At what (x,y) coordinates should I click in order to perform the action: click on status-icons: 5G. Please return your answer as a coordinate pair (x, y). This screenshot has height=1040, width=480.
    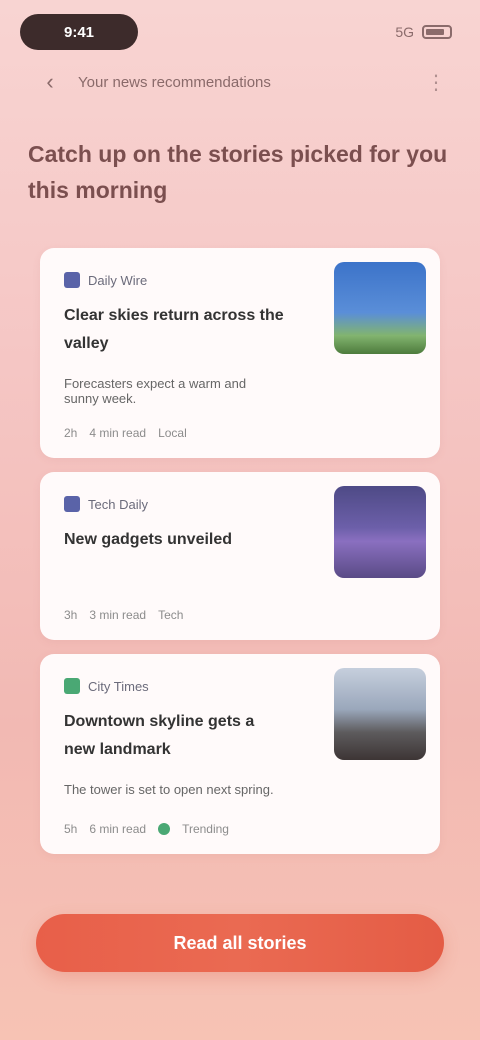
    Looking at the image, I should click on (423, 32).